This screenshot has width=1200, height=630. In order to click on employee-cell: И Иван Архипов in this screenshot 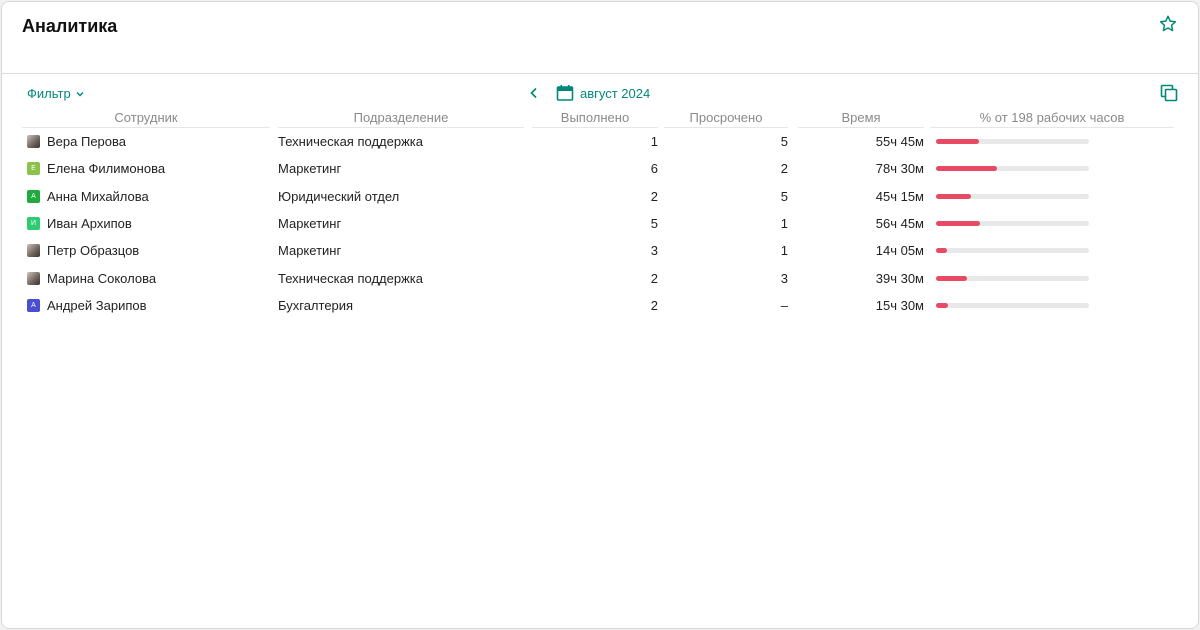, I will do `click(146, 223)`.